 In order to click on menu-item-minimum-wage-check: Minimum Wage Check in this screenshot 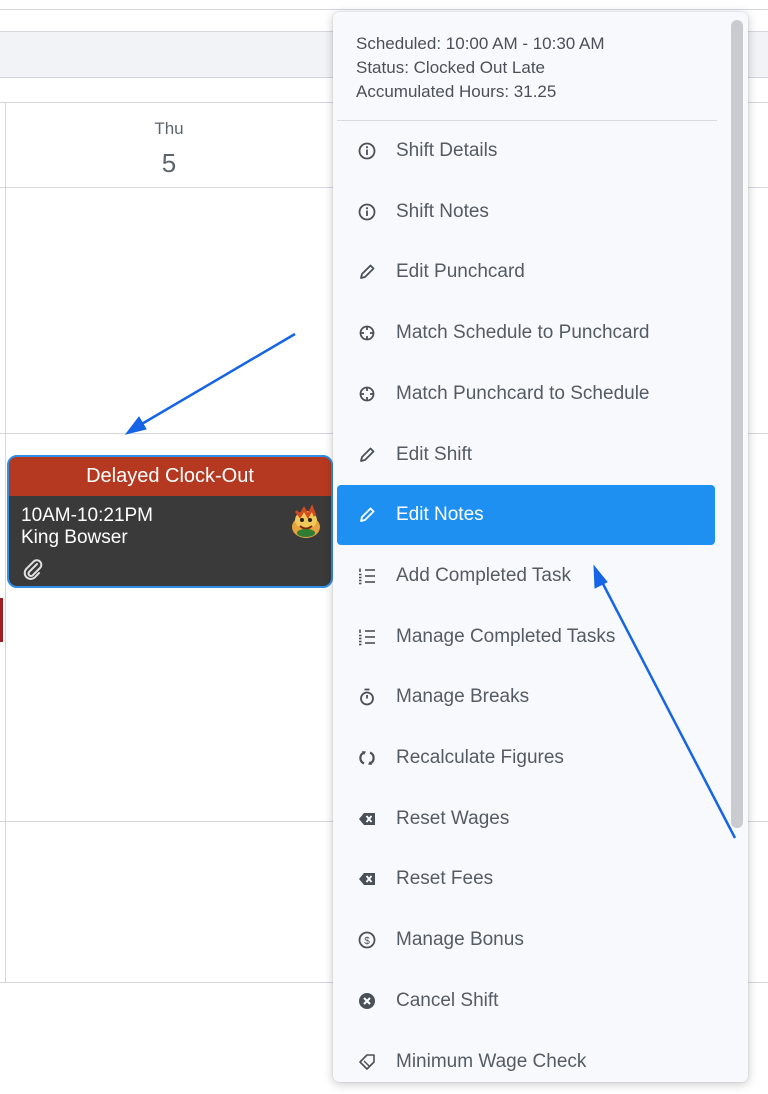, I will do `click(526, 1057)`.